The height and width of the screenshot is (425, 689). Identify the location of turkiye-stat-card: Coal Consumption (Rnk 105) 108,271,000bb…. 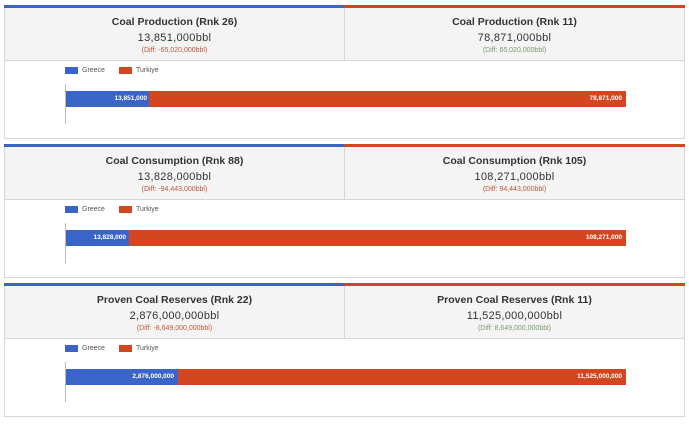
(514, 172).